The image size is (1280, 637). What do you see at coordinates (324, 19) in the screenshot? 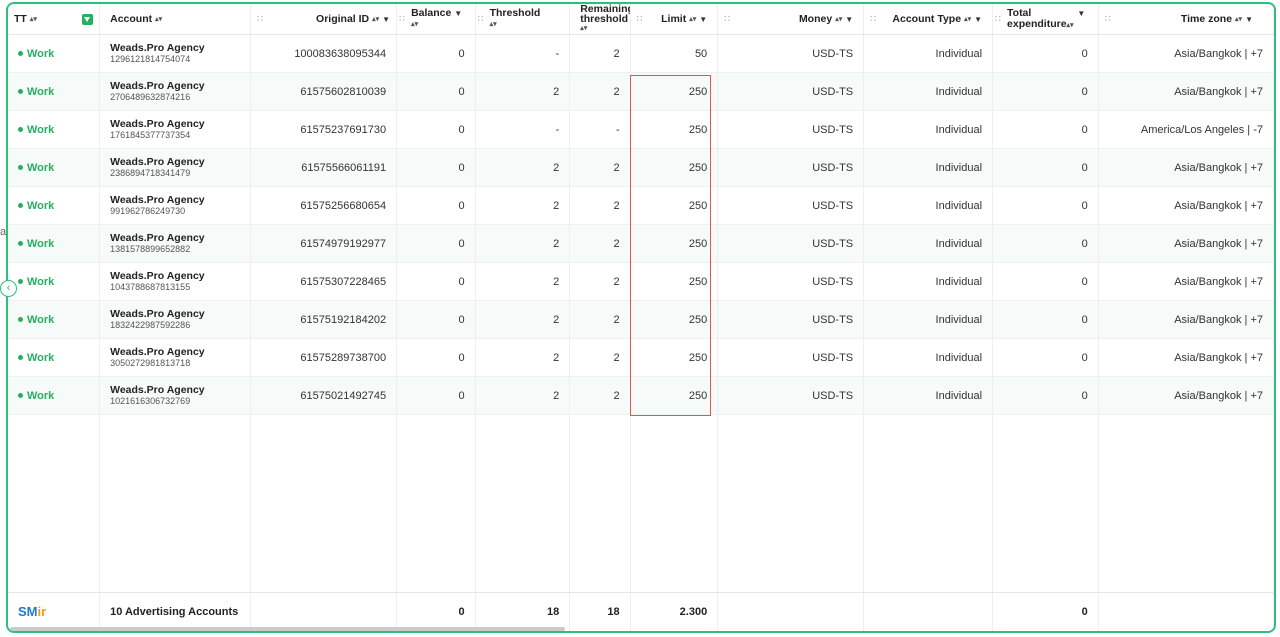
I see `column-header-original-id: ∷ Original ID ▴▾ ▼` at bounding box center [324, 19].